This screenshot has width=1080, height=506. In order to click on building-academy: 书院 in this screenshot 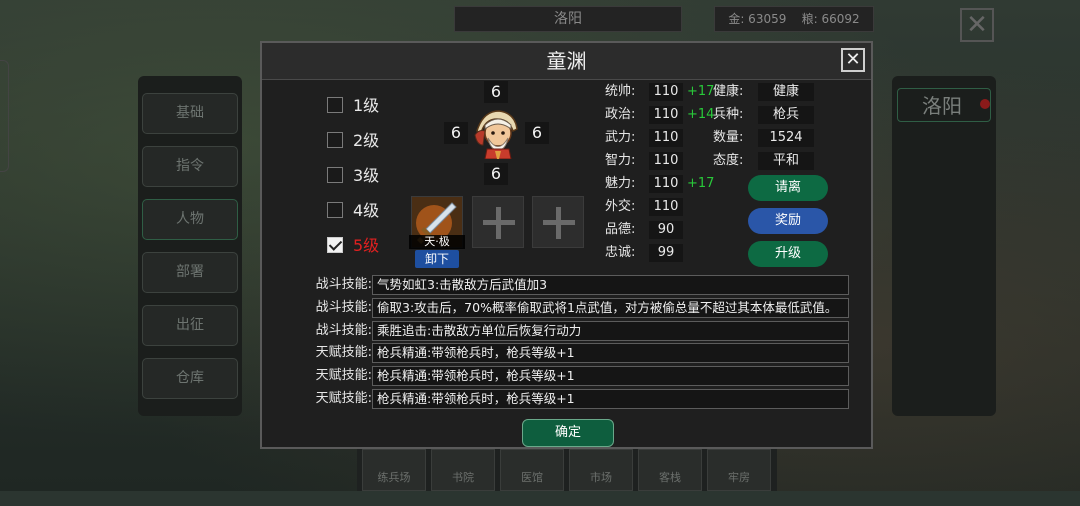, I will do `click(463, 470)`.